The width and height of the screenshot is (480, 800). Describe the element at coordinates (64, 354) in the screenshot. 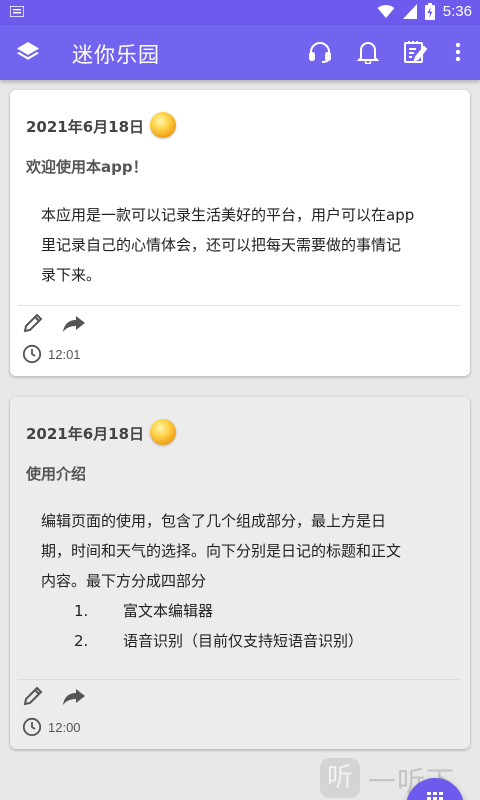

I see `card-time: 12:01` at that location.